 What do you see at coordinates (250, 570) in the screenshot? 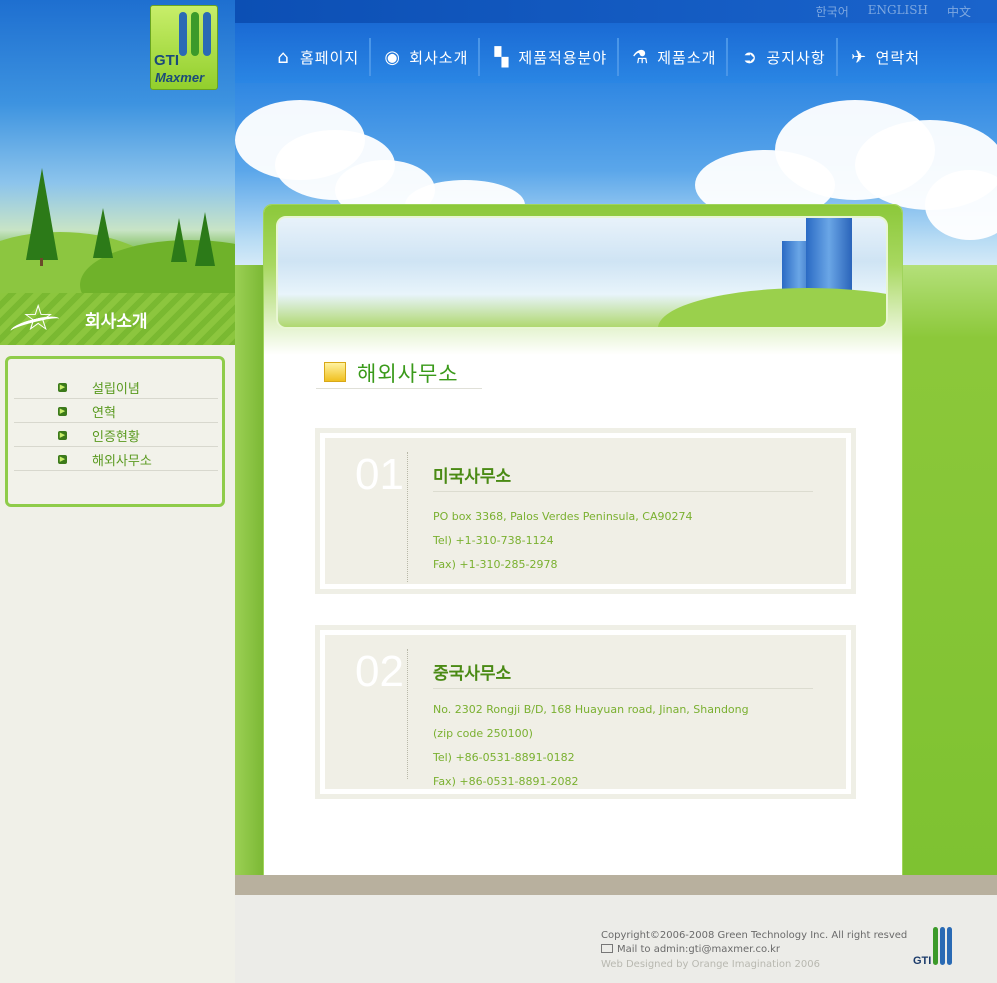
I see `grass-left-strip` at bounding box center [250, 570].